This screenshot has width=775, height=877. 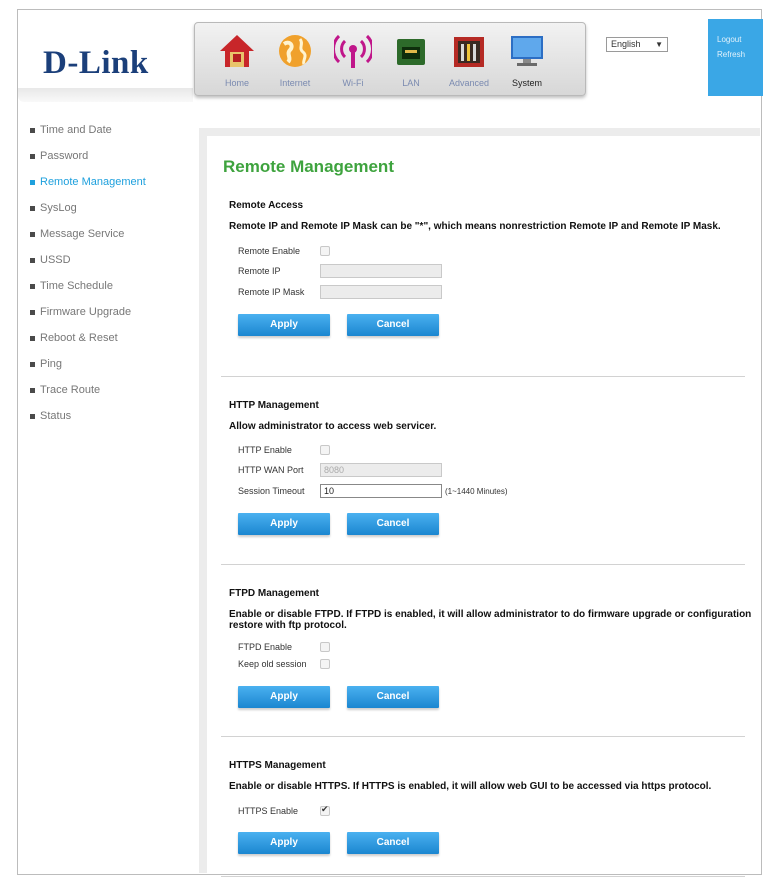 What do you see at coordinates (735, 39) in the screenshot?
I see `logout-link: Logout` at bounding box center [735, 39].